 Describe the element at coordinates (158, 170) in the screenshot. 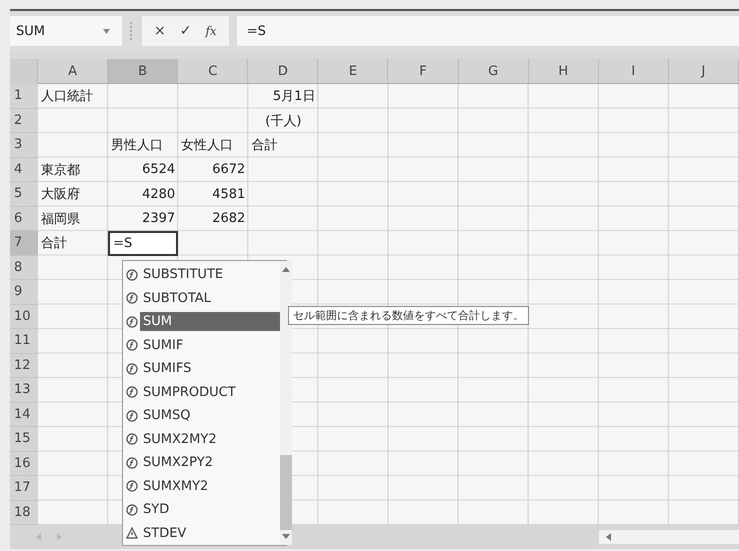

I see `table-cell-text: 6524` at that location.